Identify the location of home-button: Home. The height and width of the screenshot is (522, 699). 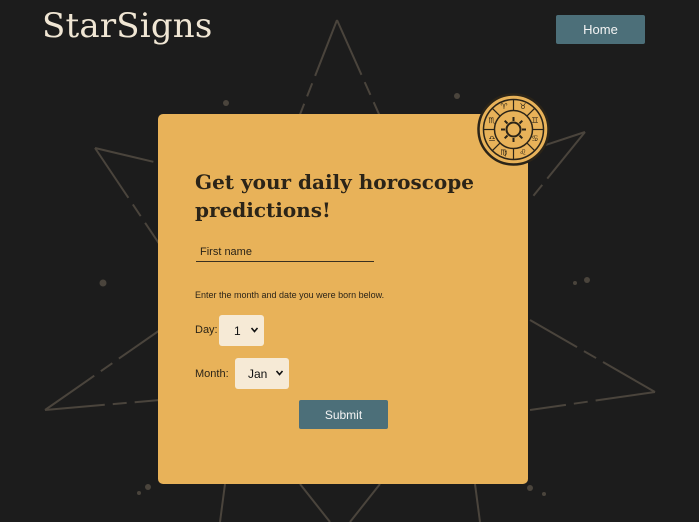
(600, 29).